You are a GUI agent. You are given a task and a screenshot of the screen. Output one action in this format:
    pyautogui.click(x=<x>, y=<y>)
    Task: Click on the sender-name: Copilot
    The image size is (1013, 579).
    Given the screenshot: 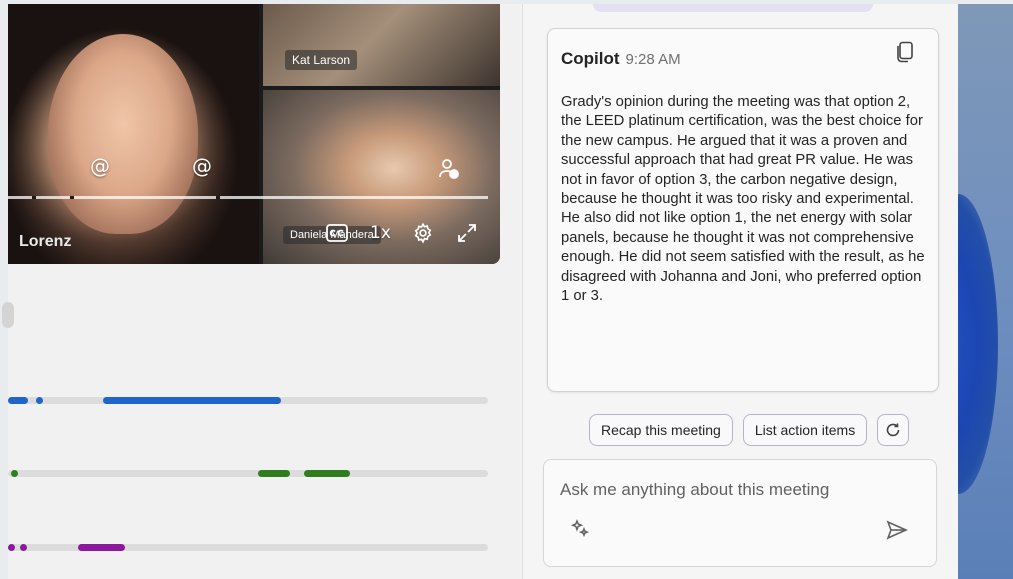 What is the action you would take?
    pyautogui.click(x=590, y=58)
    